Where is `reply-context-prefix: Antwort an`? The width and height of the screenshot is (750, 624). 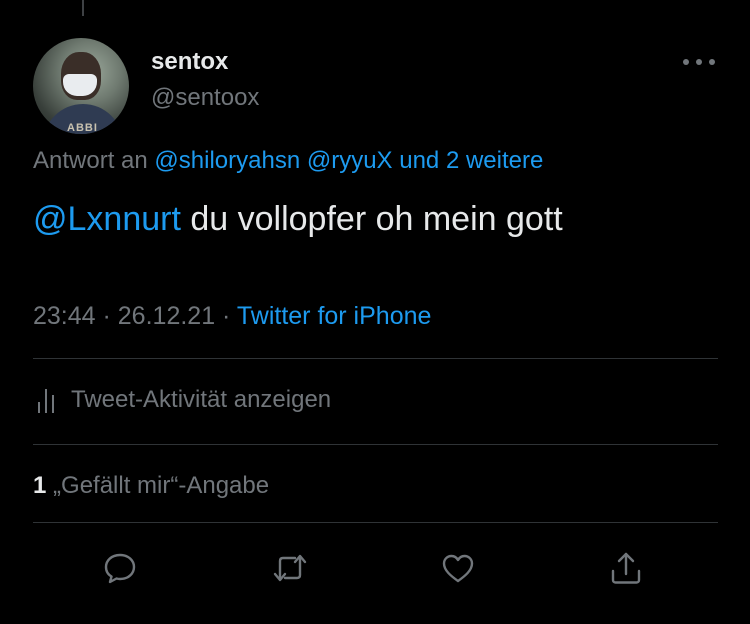
reply-context-prefix: Antwort an is located at coordinates (90, 160).